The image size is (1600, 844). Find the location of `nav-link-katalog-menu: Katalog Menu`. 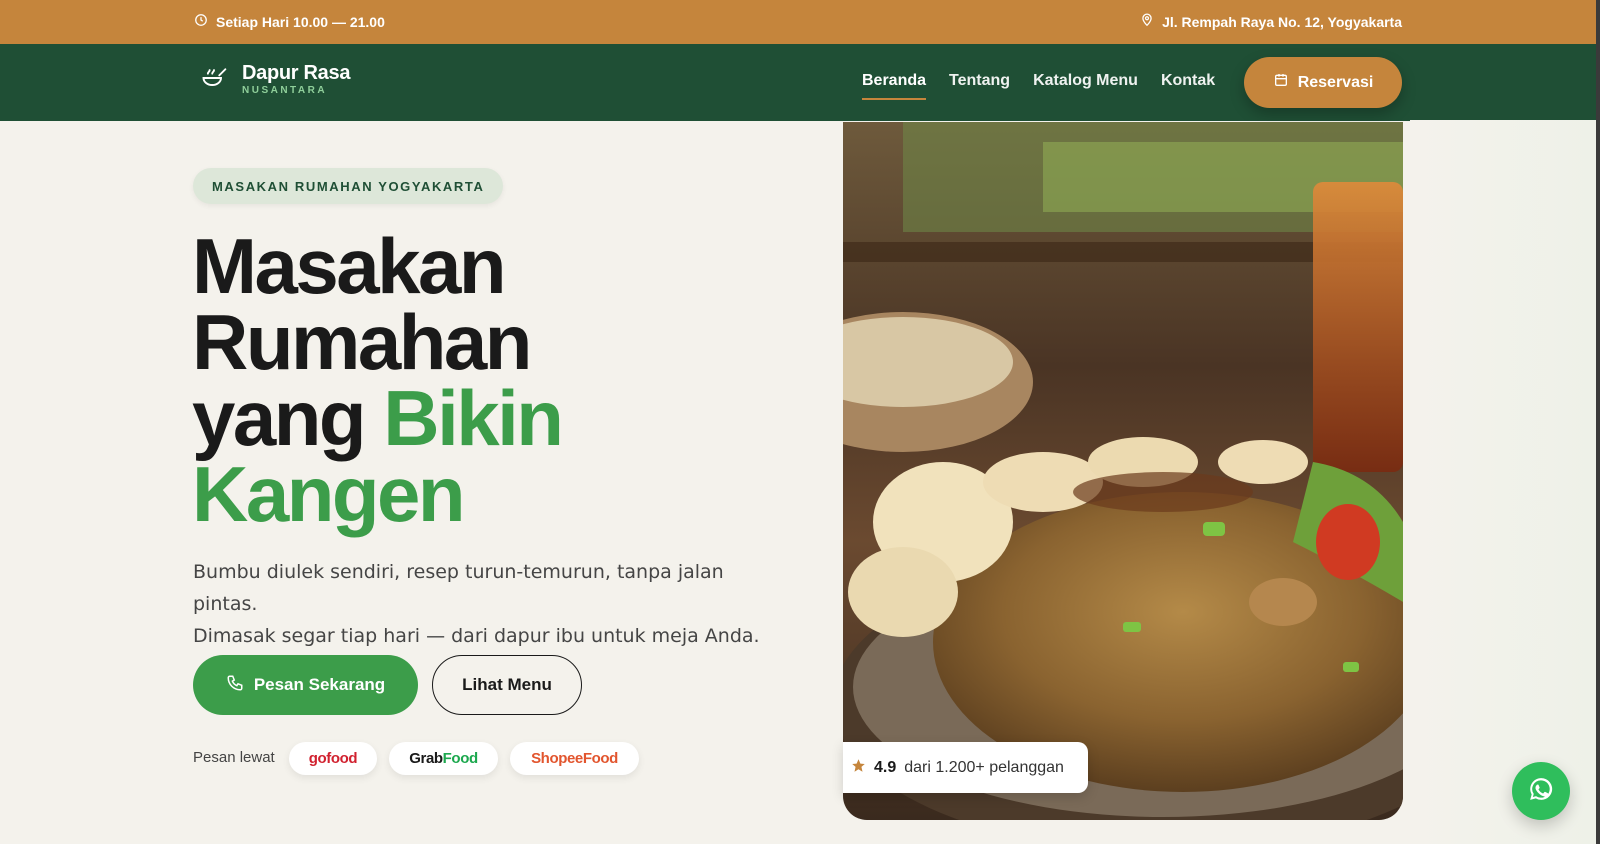

nav-link-katalog-menu: Katalog Menu is located at coordinates (1085, 86).